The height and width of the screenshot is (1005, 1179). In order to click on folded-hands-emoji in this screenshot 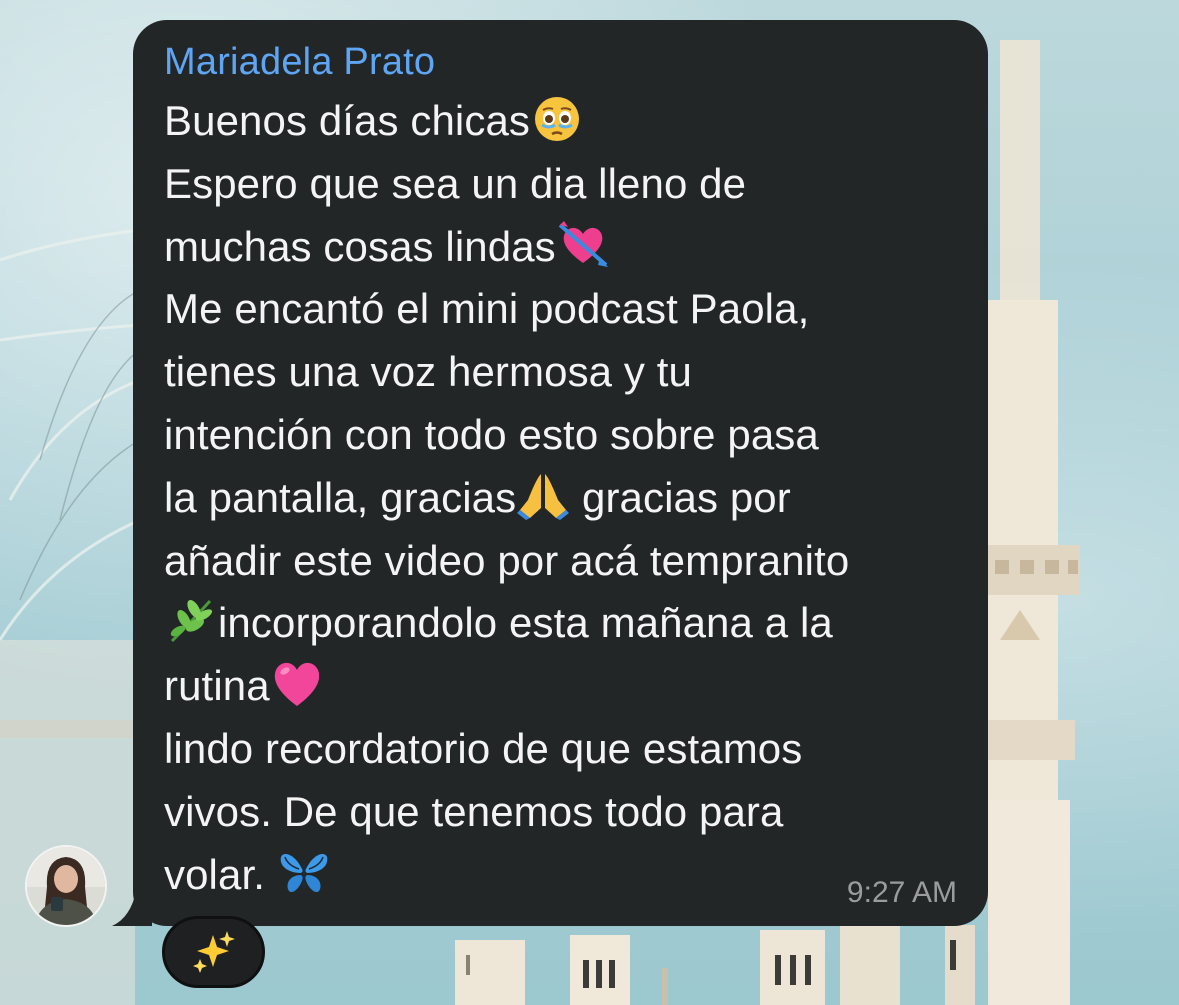, I will do `click(543, 495)`.